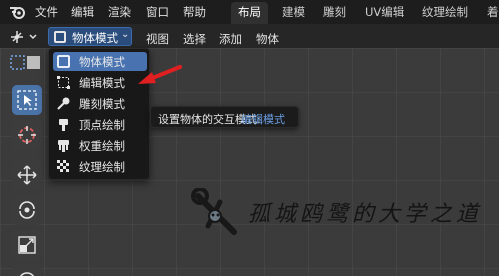  I want to click on mode-label: 物体模式, so click(95, 38).